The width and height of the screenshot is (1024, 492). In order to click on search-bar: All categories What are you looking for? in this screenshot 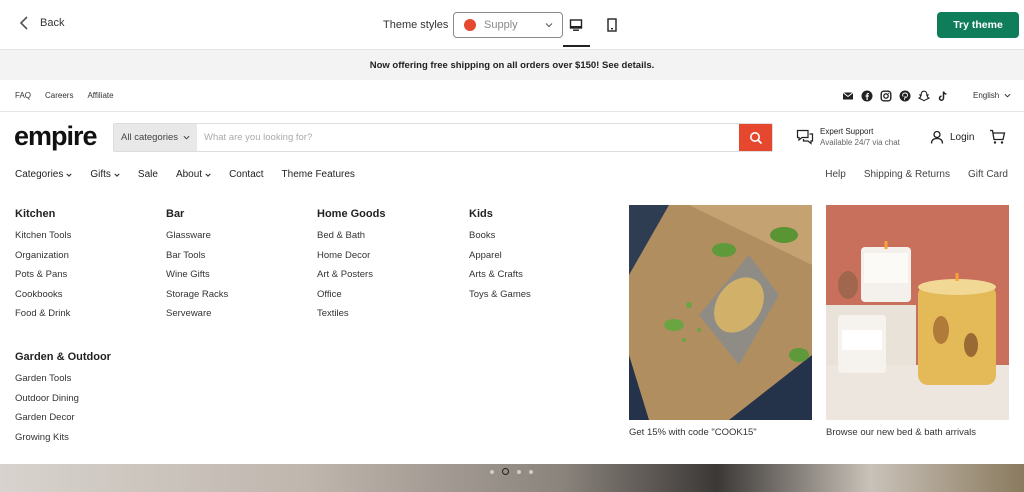, I will do `click(443, 137)`.